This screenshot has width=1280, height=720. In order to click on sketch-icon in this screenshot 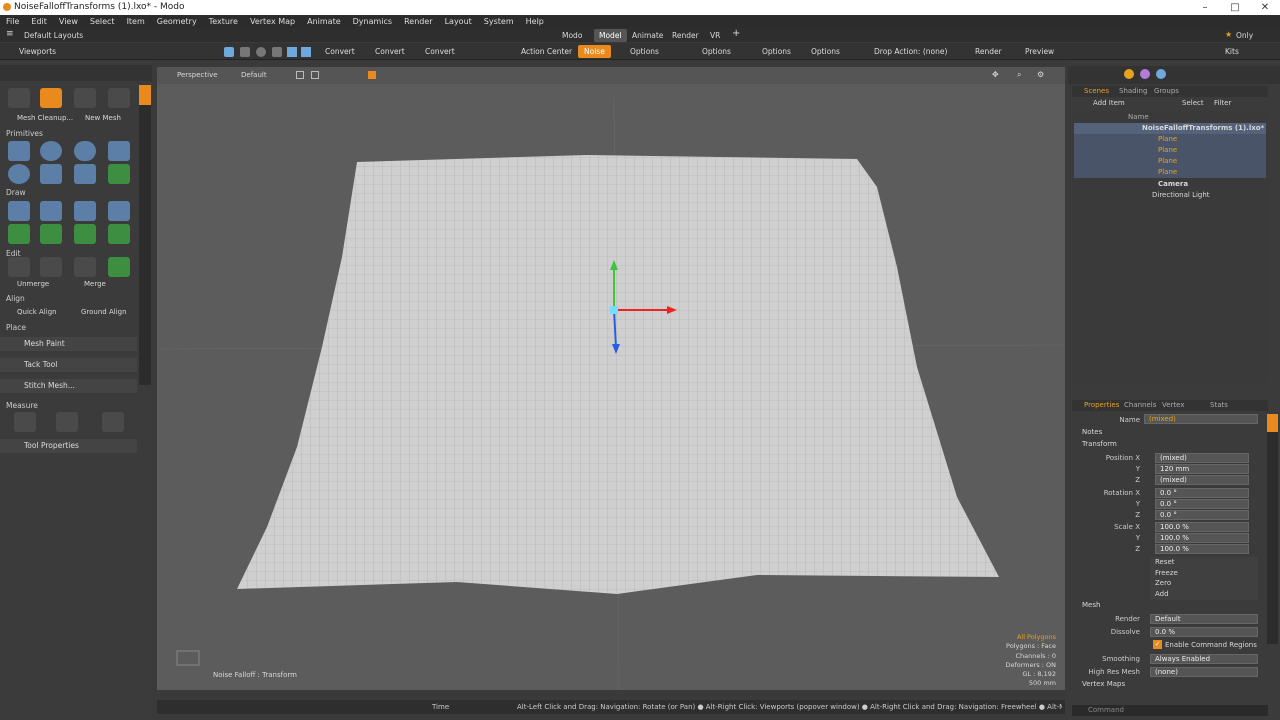, I will do `click(85, 211)`.